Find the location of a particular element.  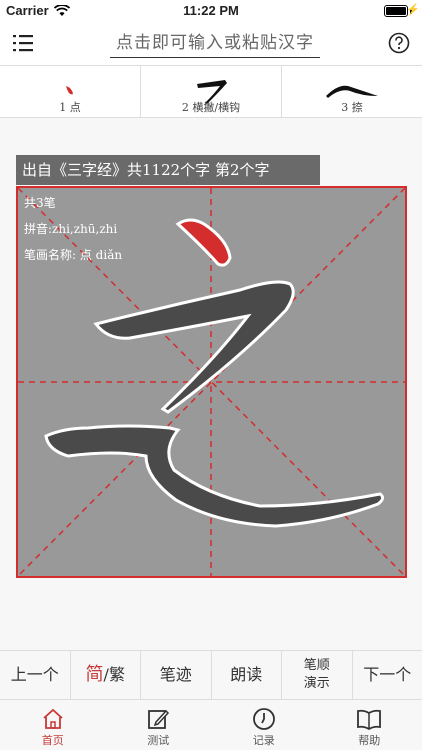

character-info: 共3笔 拼音:zhi,zhū,zhi 笔画名称: 点 diǎn is located at coordinates (73, 231).